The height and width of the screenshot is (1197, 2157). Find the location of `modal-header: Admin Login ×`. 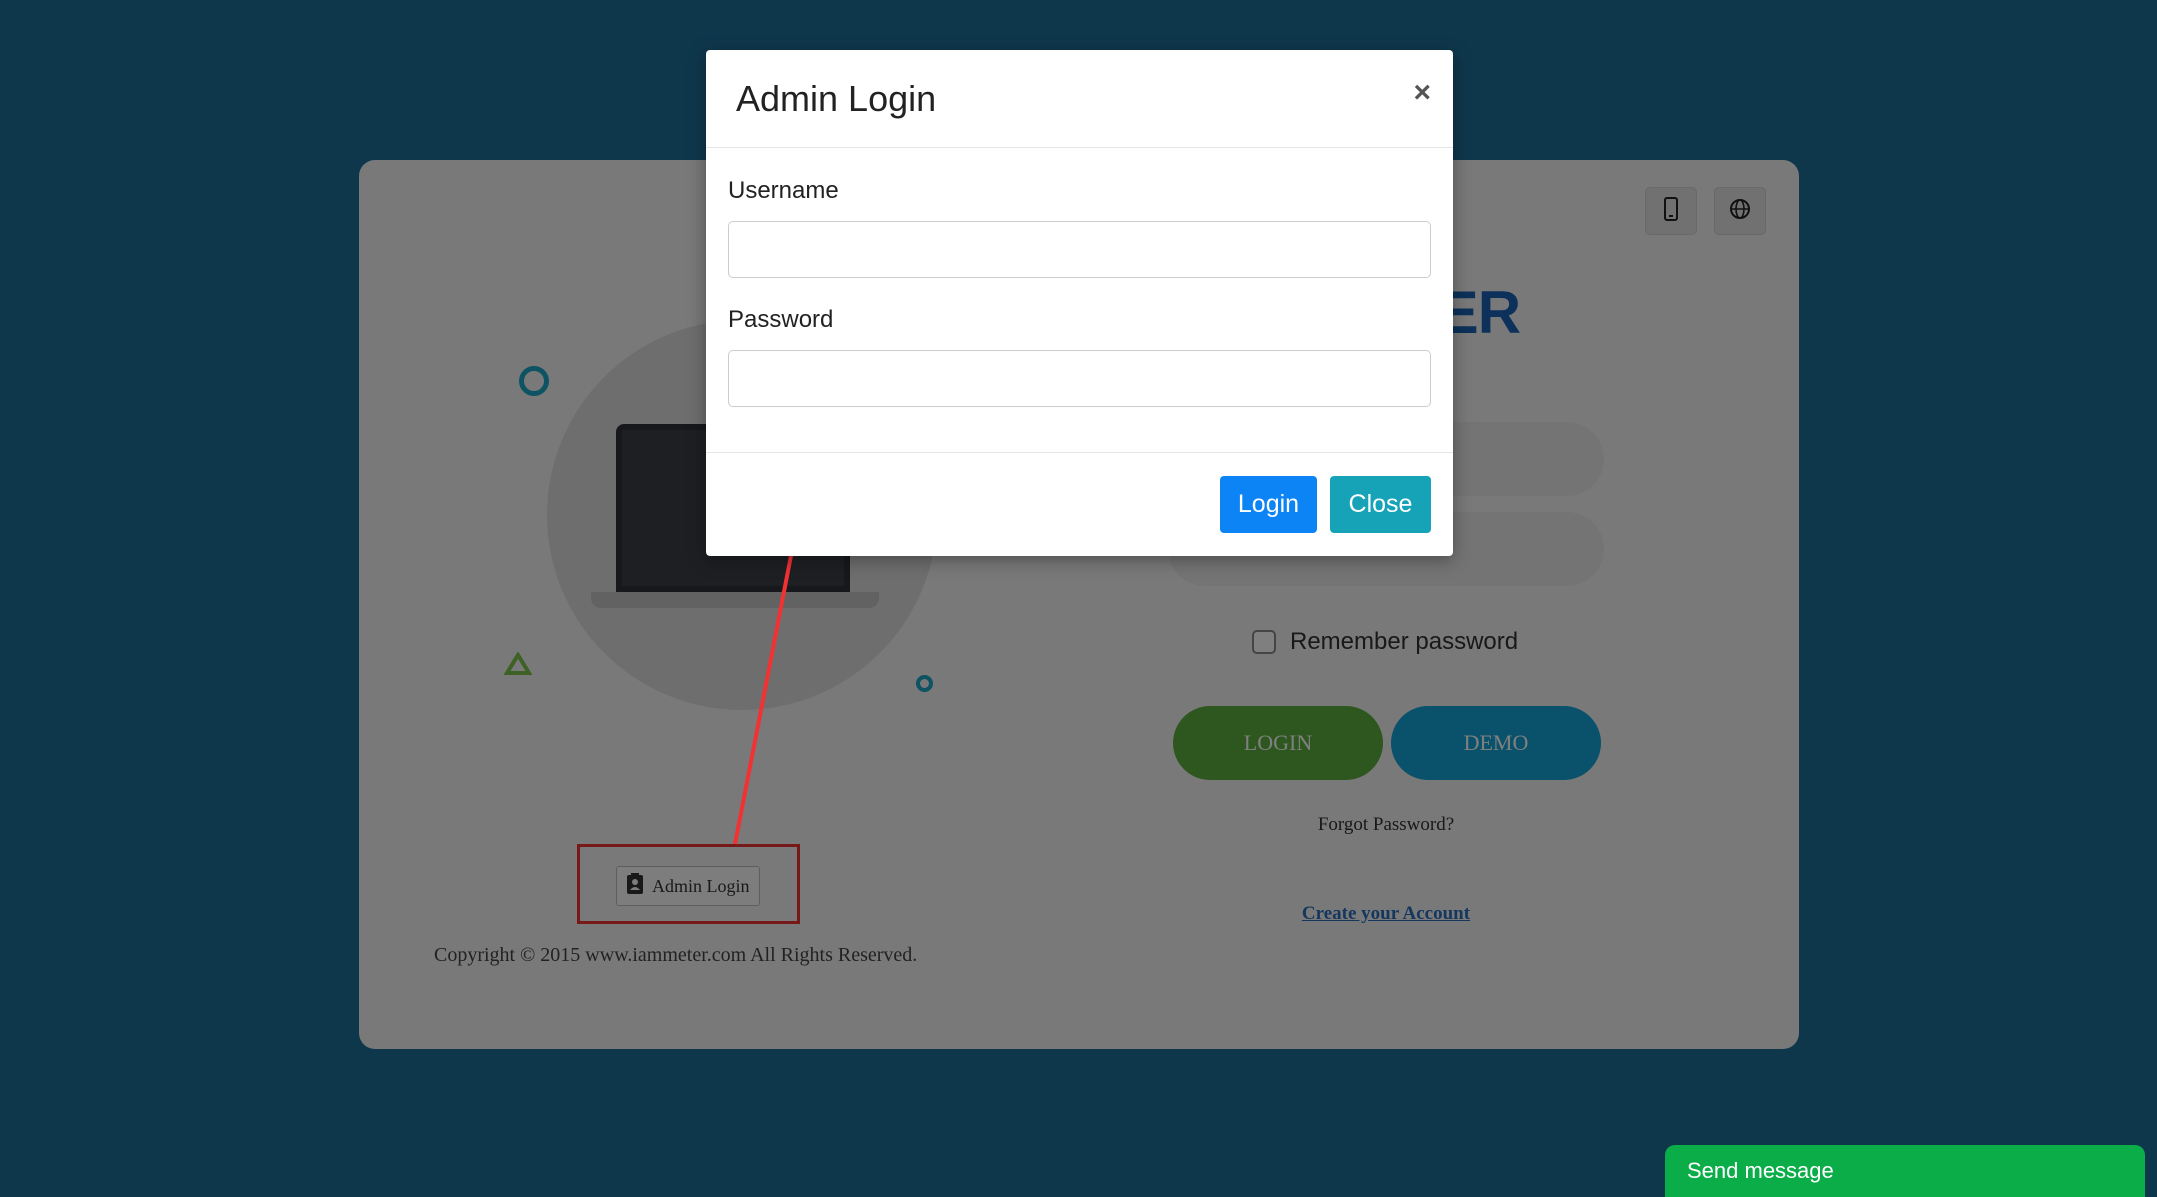

modal-header: Admin Login × is located at coordinates (1079, 99).